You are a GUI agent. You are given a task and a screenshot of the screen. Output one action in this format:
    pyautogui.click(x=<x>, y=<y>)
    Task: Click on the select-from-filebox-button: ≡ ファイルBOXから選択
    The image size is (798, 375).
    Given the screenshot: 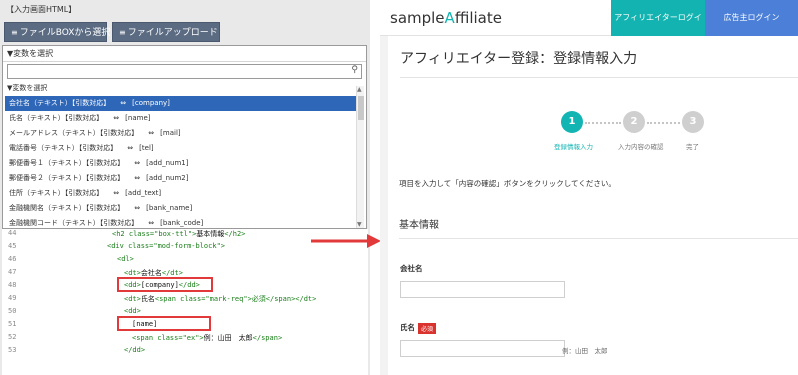 What is the action you would take?
    pyautogui.click(x=57, y=32)
    